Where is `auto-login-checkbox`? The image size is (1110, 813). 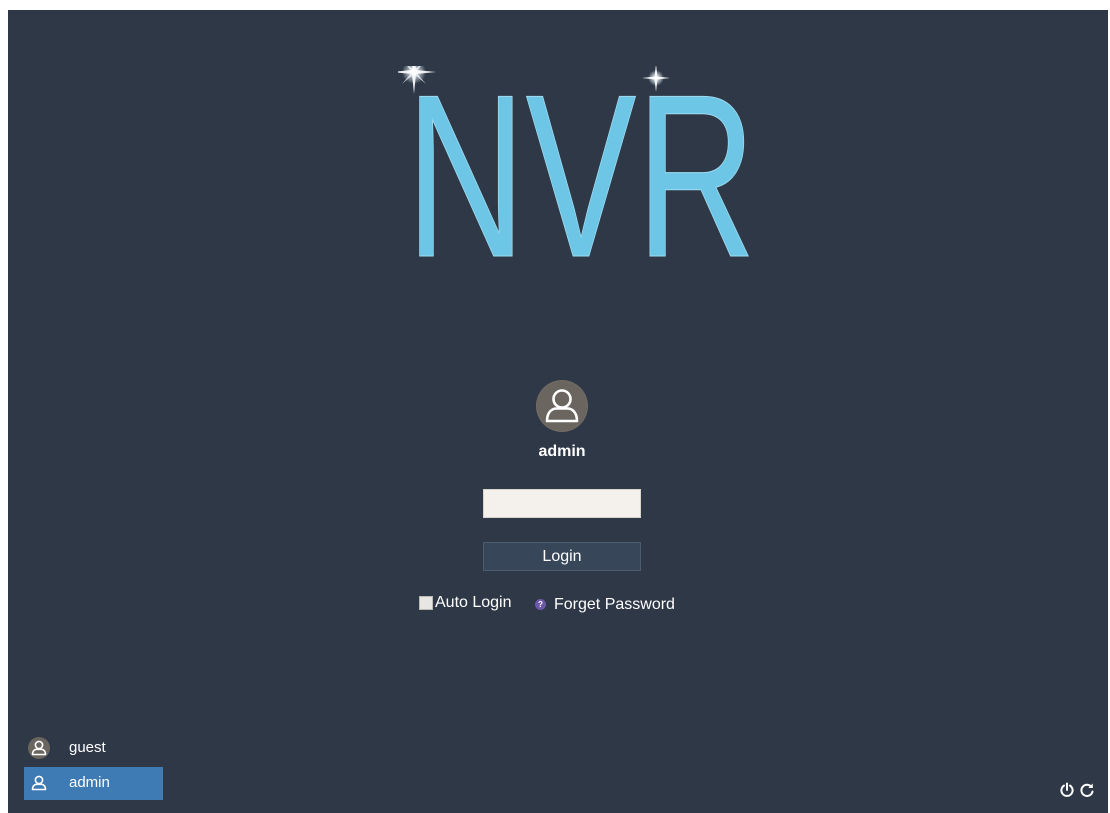
auto-login-checkbox is located at coordinates (426, 603).